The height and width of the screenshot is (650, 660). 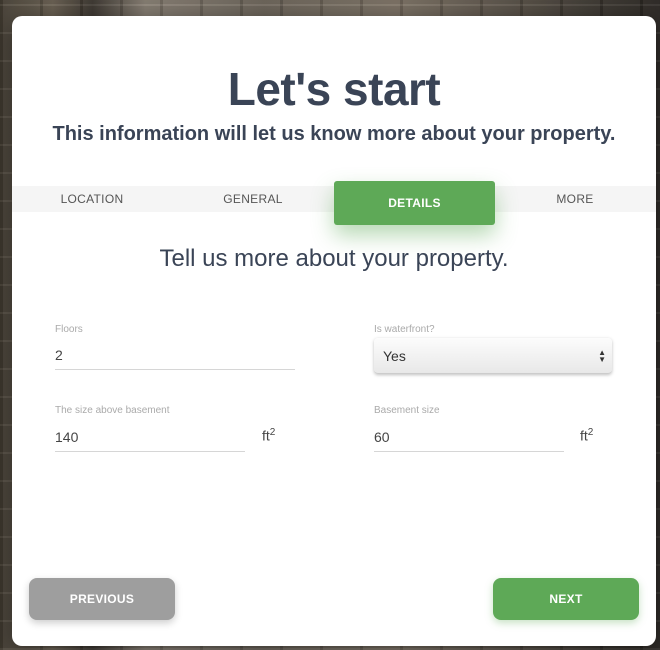 What do you see at coordinates (102, 599) in the screenshot?
I see `previous-button: PREVIOUS` at bounding box center [102, 599].